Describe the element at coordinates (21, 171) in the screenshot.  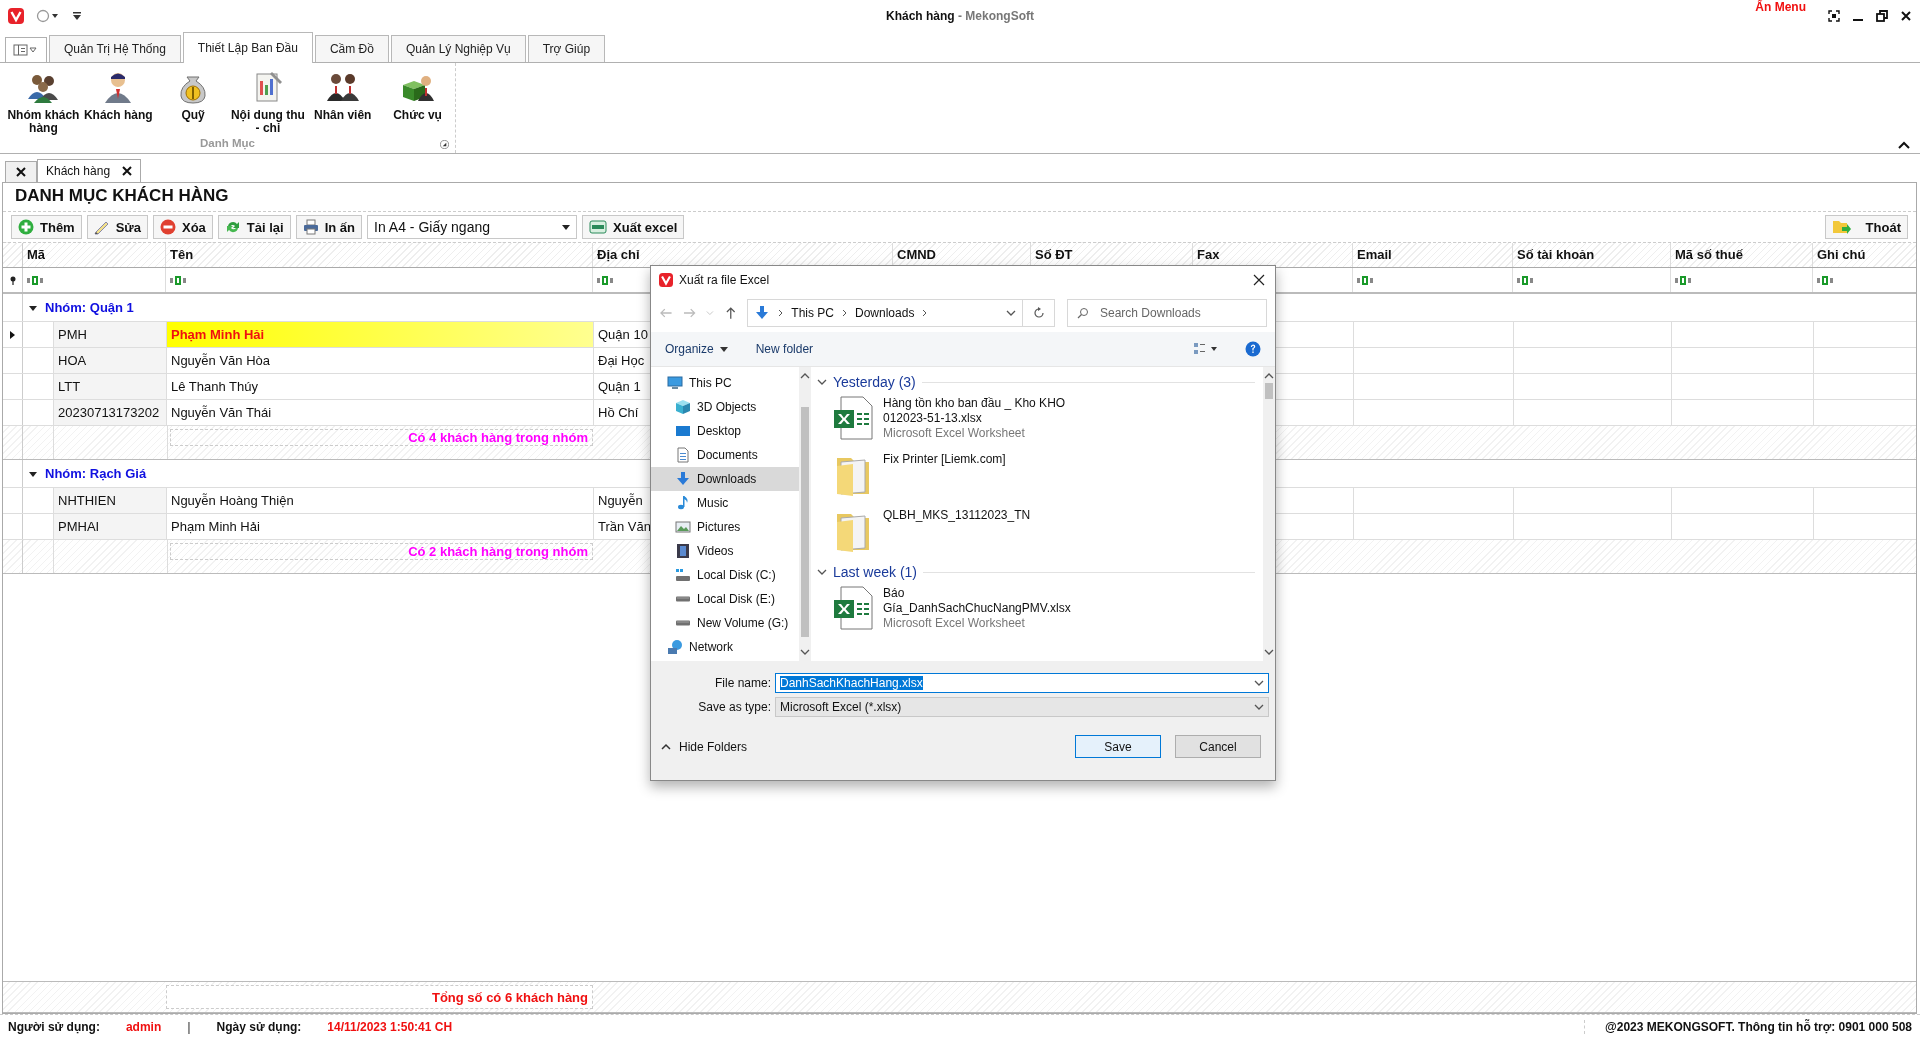
I see `close-all-button` at that location.